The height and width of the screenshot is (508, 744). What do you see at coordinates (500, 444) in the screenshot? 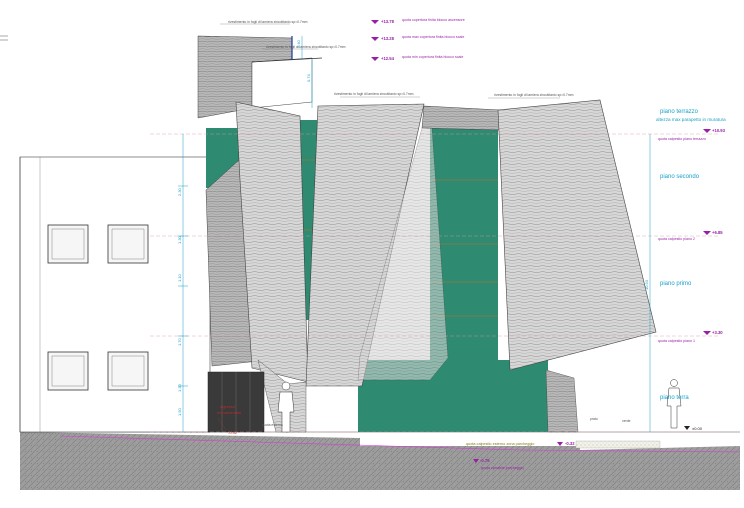
I see `level-label-8: quota calpestio esterno zona parcheggio` at bounding box center [500, 444].